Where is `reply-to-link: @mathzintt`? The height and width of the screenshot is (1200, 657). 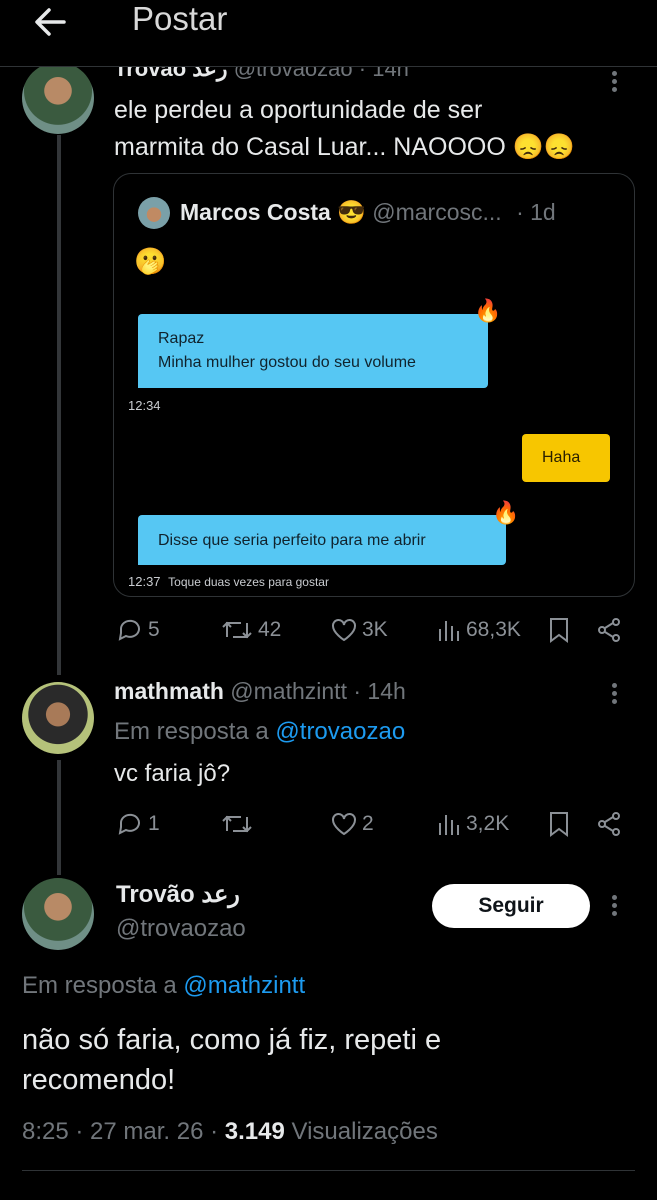 reply-to-link: @mathzintt is located at coordinates (244, 985).